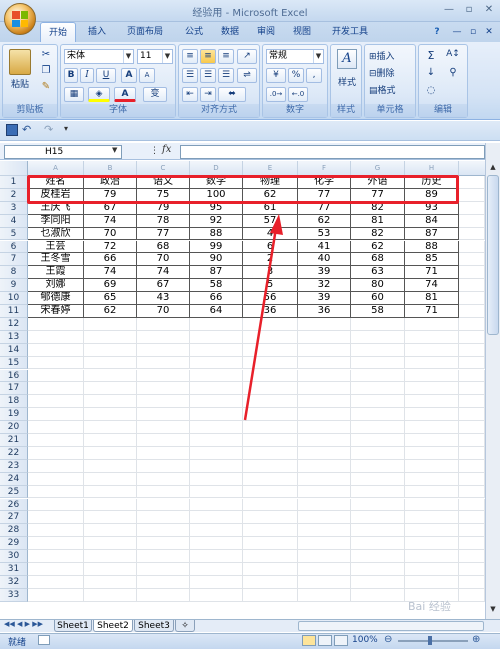 The width and height of the screenshot is (500, 649). I want to click on orientation-button: ↗, so click(247, 56).